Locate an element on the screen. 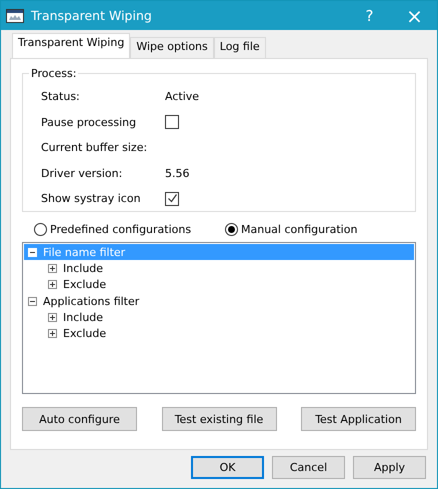 This screenshot has width=438, height=489. field-label: Show systray icon is located at coordinates (91, 199).